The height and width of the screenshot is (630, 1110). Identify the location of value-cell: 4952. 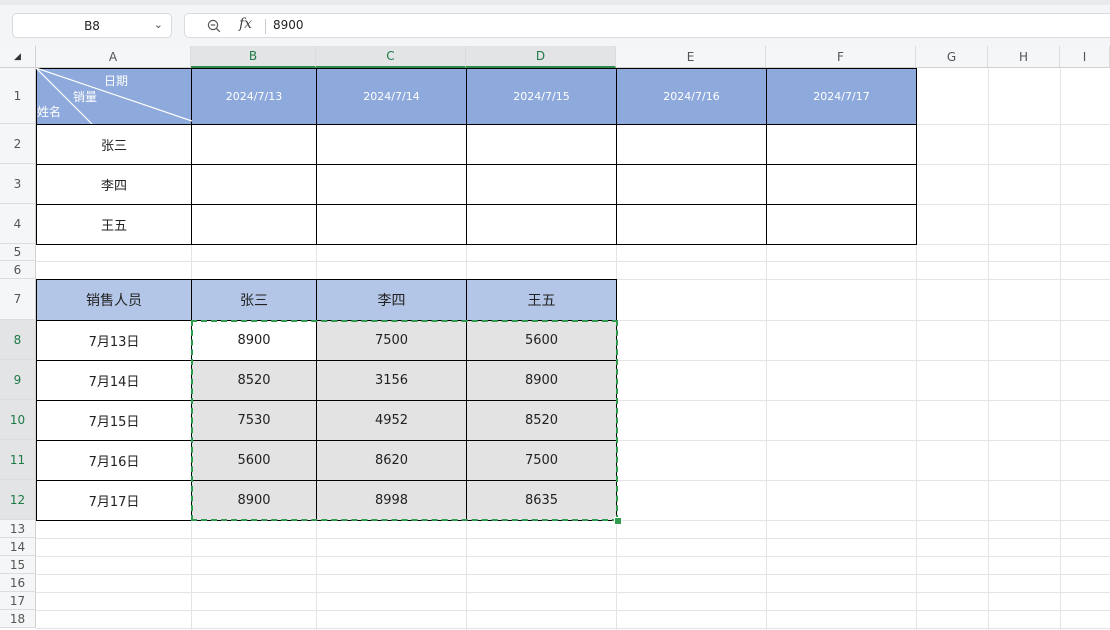
(391, 420).